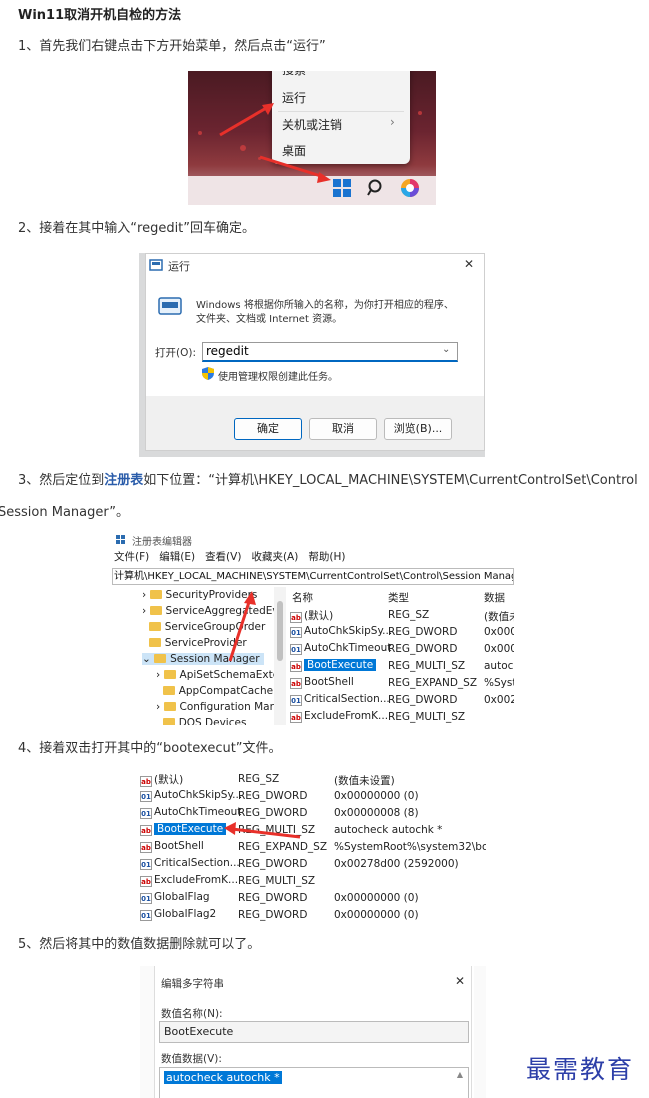 This screenshot has height=1098, width=649. Describe the element at coordinates (294, 74) in the screenshot. I see `menu-item-search: 搜索` at that location.